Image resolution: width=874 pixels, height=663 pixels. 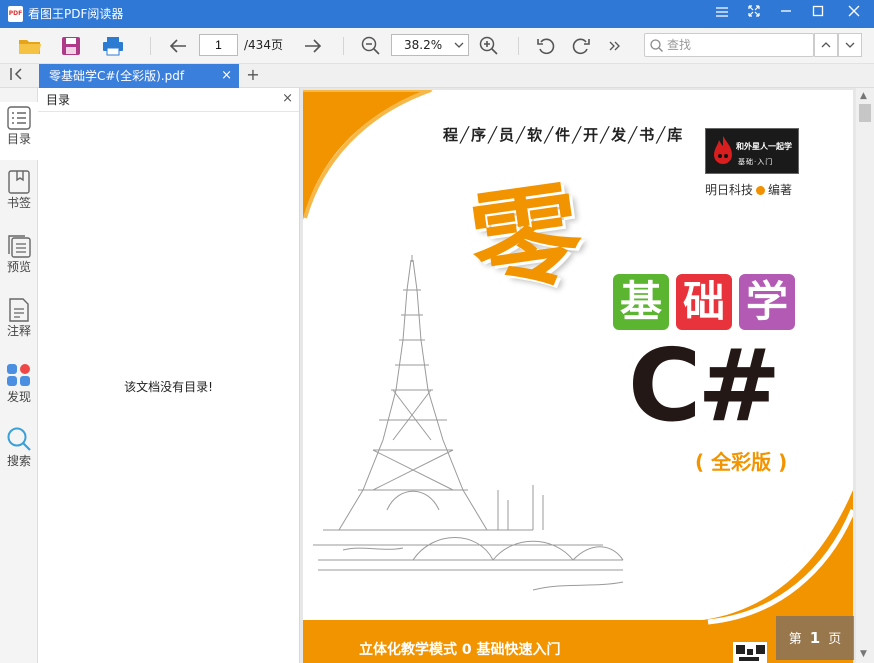 I want to click on window-title: 看图王PDF阅读器, so click(x=76, y=14).